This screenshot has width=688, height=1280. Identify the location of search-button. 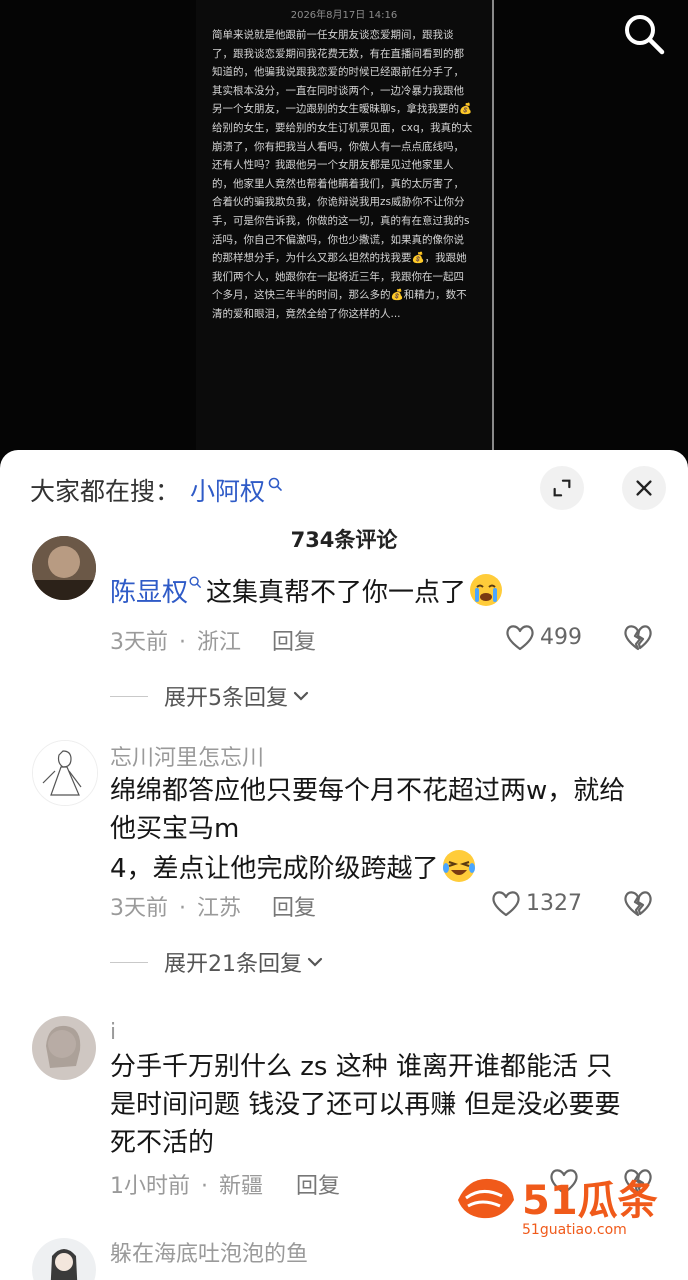
(644, 34).